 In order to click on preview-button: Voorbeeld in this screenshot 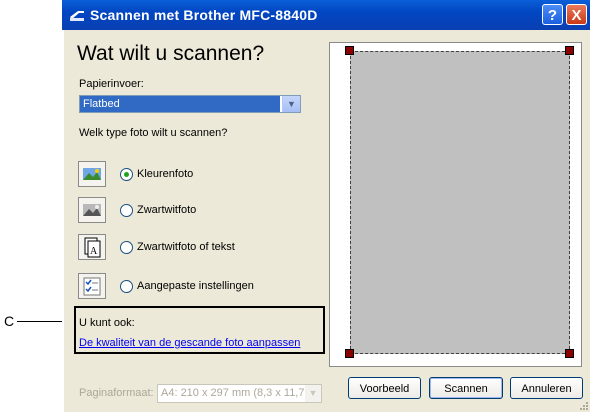, I will do `click(384, 388)`.